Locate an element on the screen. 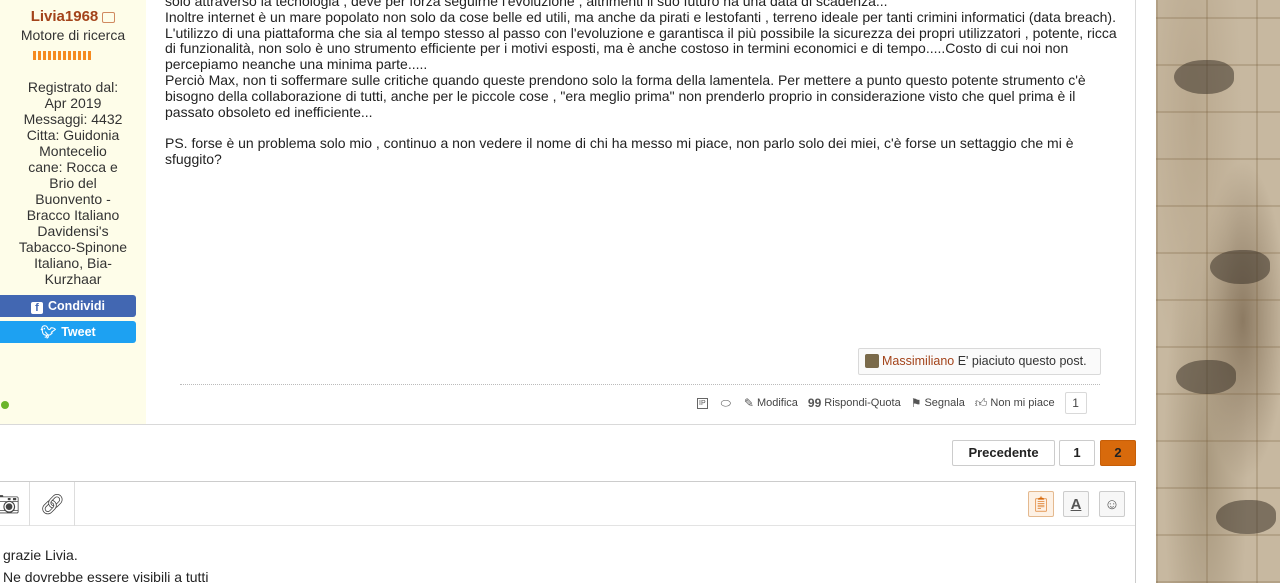 The width and height of the screenshot is (1280, 583). user-info-line: Registrato dal: is located at coordinates (73, 87).